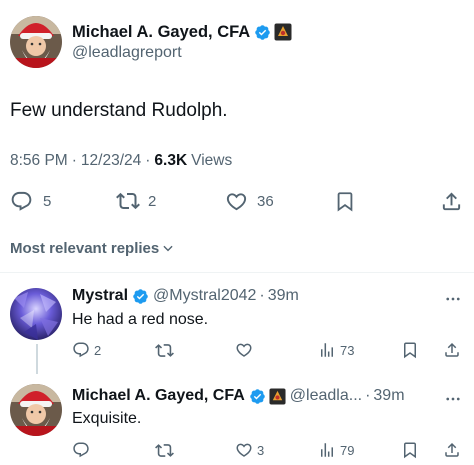 Image resolution: width=474 pixels, height=465 pixels. I want to click on main-tweet-views-count: 6.3K, so click(171, 160).